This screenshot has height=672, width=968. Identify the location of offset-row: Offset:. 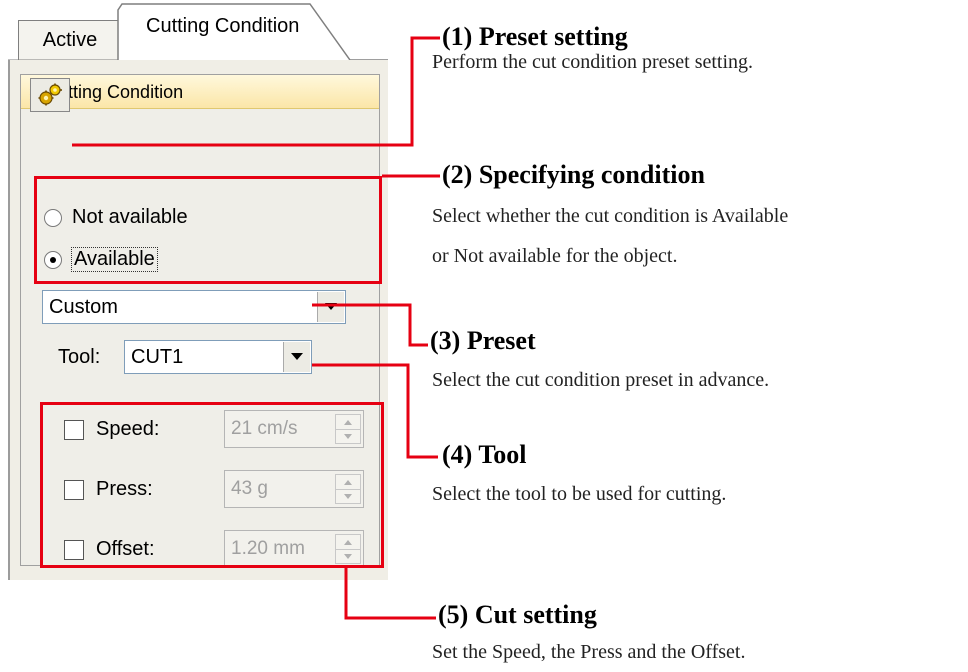
(109, 549).